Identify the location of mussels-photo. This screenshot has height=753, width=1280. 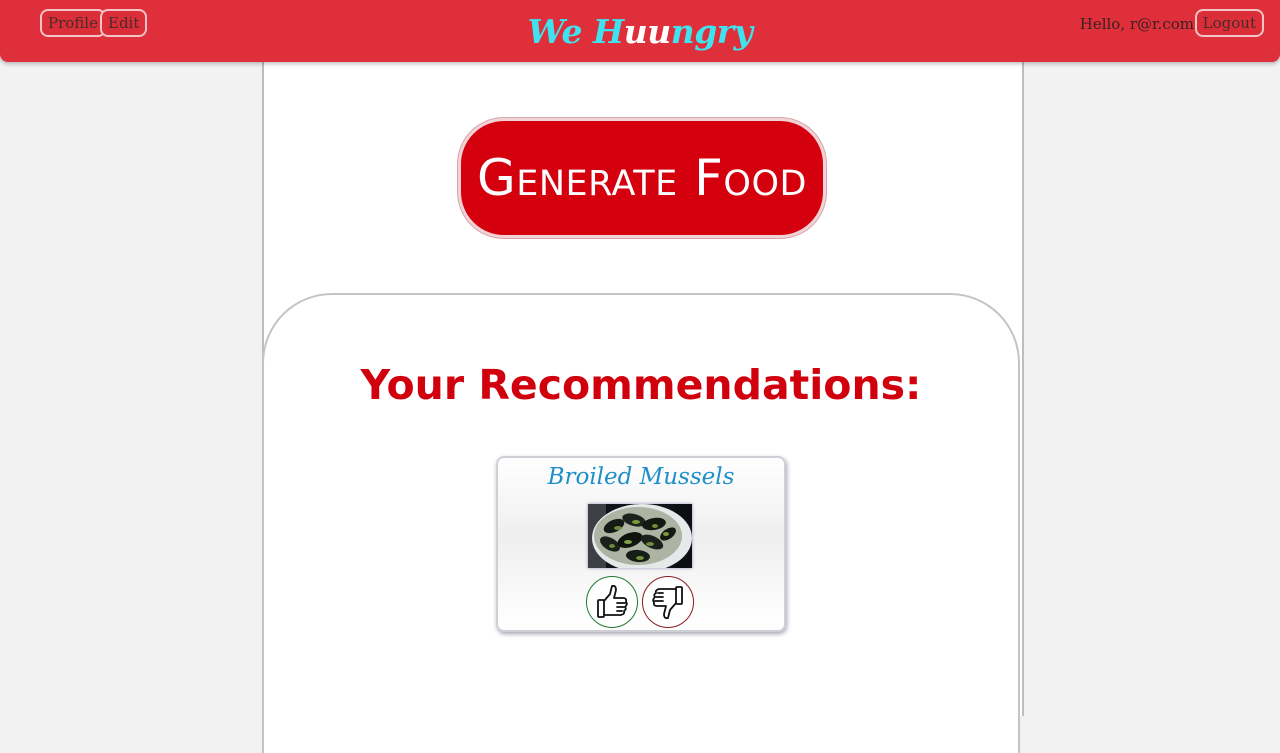
(640, 538).